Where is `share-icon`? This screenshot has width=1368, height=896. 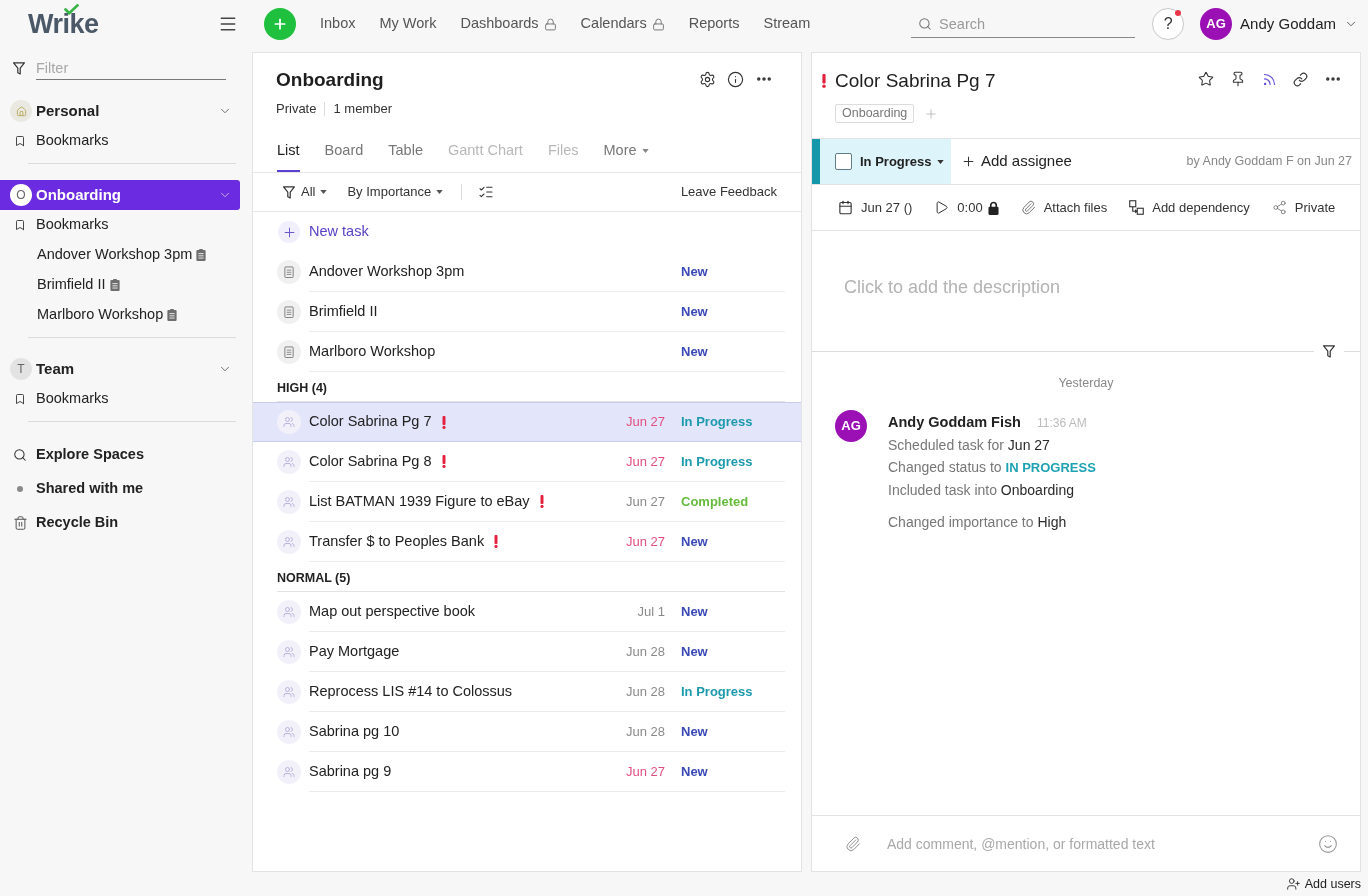 share-icon is located at coordinates (1279, 207).